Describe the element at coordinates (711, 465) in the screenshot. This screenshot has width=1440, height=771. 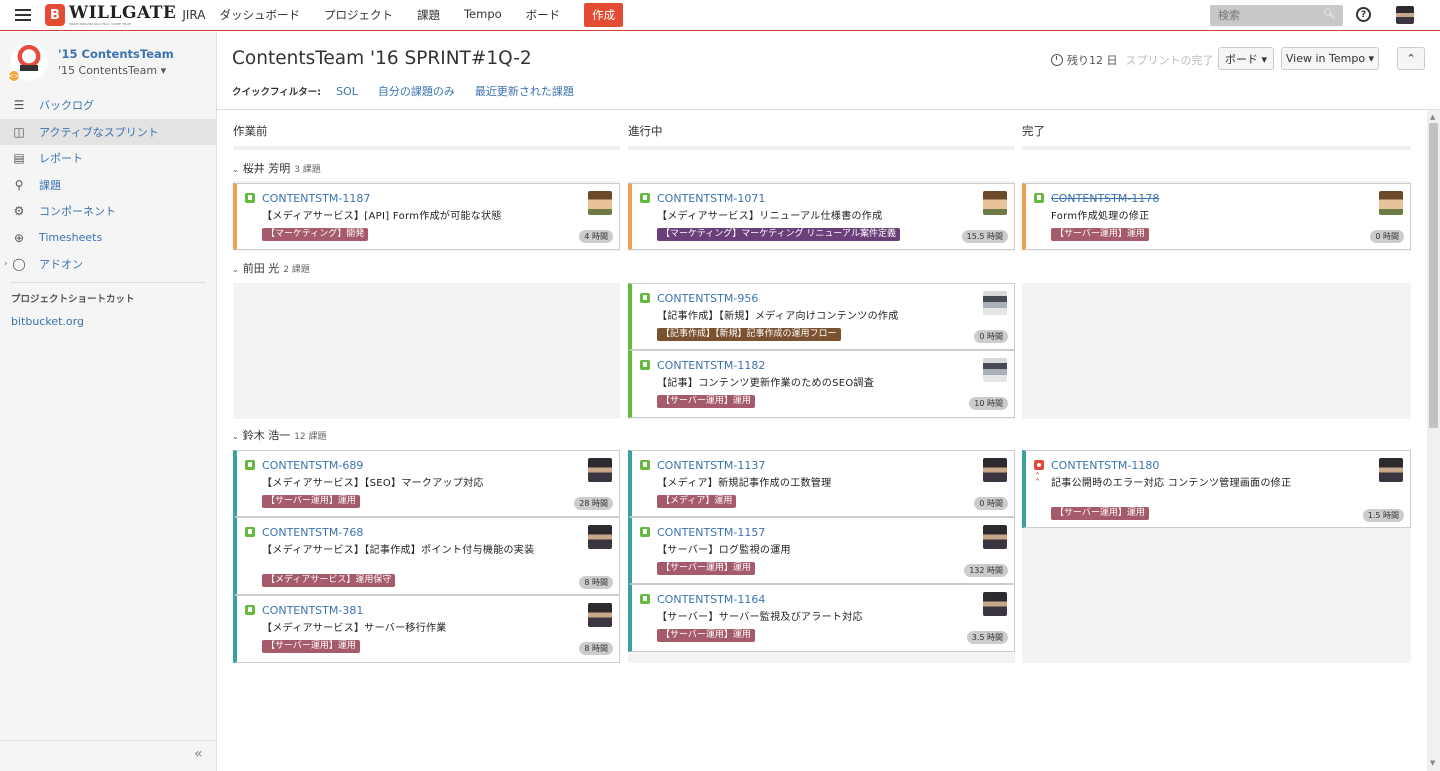
I see `issue-key: CONTENTSTM-1137` at that location.